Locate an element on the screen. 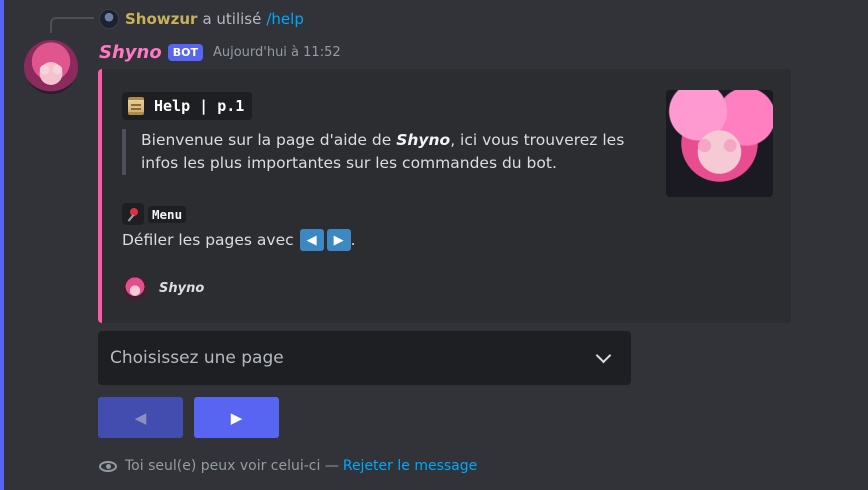 Image resolution: width=868 pixels, height=490 pixels. embed-title: Help | p.1 is located at coordinates (187, 106).